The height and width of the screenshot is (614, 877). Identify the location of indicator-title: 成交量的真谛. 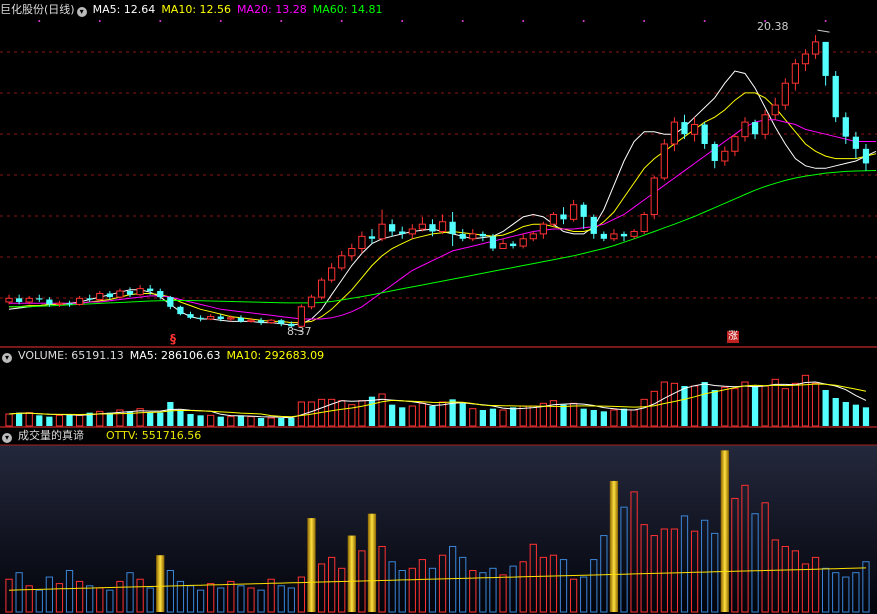
(51, 435).